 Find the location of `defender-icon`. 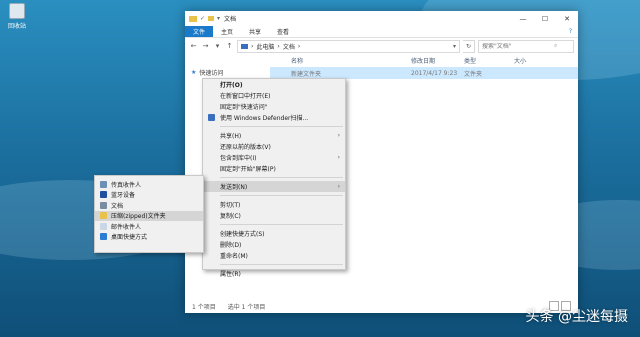

defender-icon is located at coordinates (211, 117).